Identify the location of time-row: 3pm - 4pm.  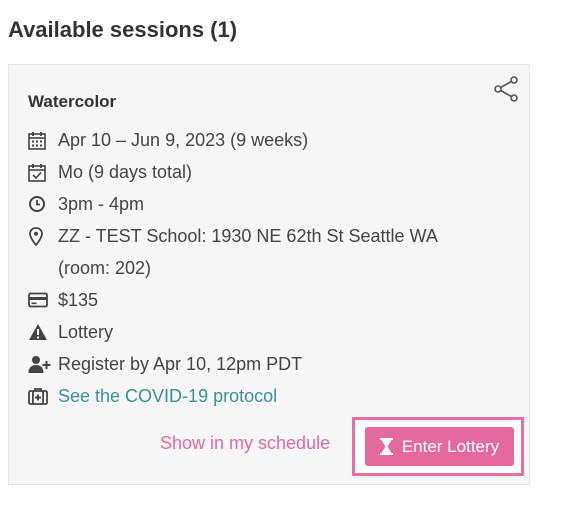
(263, 204).